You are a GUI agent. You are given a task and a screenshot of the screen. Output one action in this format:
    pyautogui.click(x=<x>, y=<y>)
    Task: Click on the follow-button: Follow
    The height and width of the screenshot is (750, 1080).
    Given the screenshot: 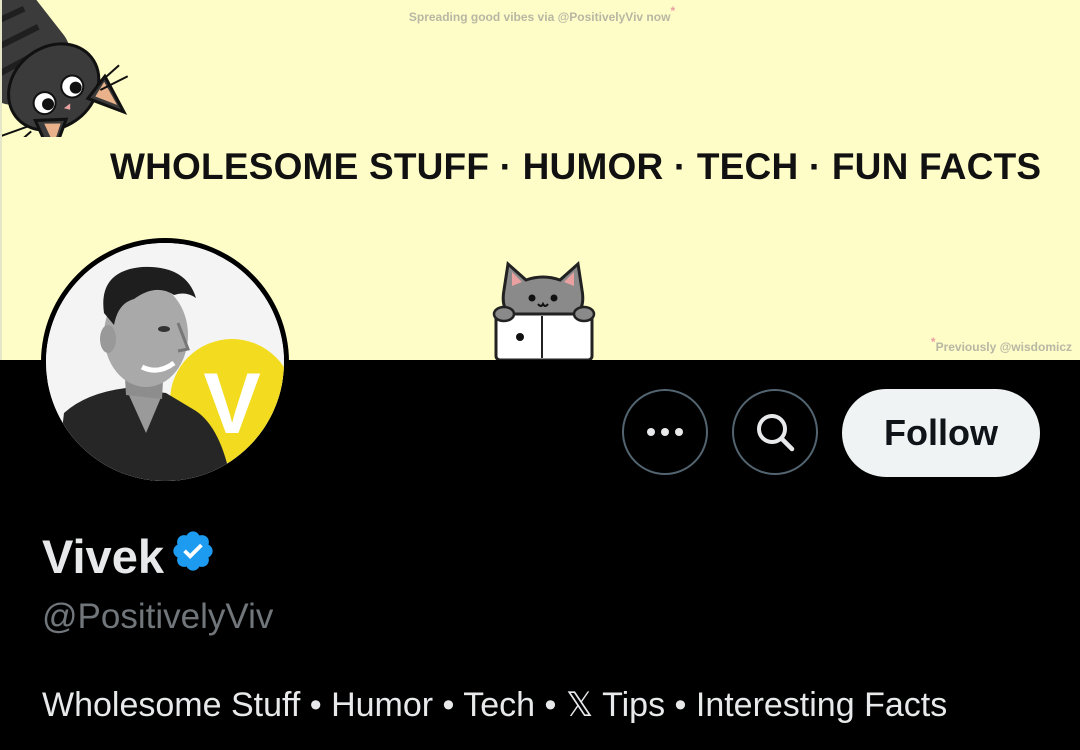 What is the action you would take?
    pyautogui.click(x=941, y=433)
    